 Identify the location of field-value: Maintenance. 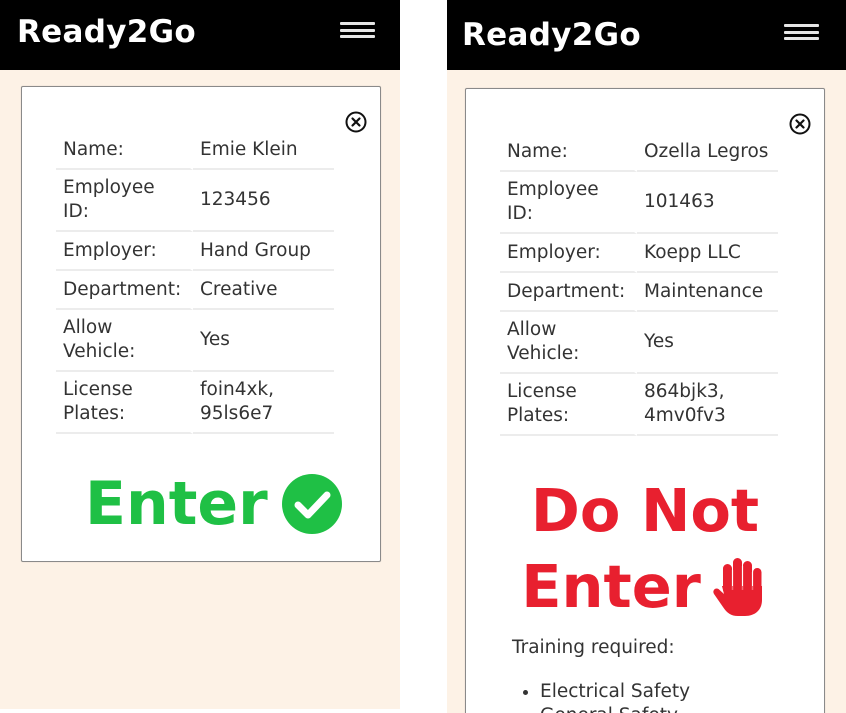
(707, 292).